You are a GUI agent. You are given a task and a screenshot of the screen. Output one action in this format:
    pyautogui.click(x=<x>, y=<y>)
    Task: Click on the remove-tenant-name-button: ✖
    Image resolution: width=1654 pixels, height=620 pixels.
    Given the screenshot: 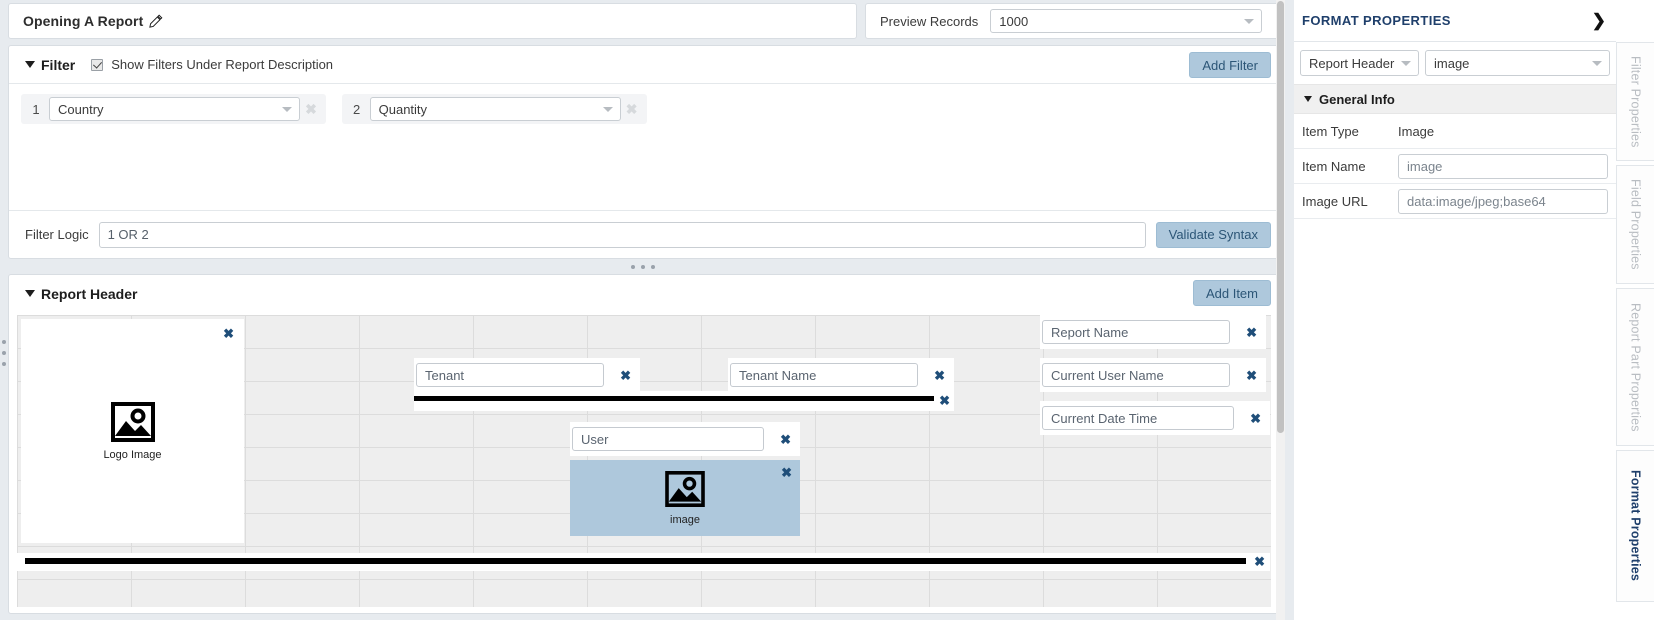 What is the action you would take?
    pyautogui.click(x=939, y=375)
    